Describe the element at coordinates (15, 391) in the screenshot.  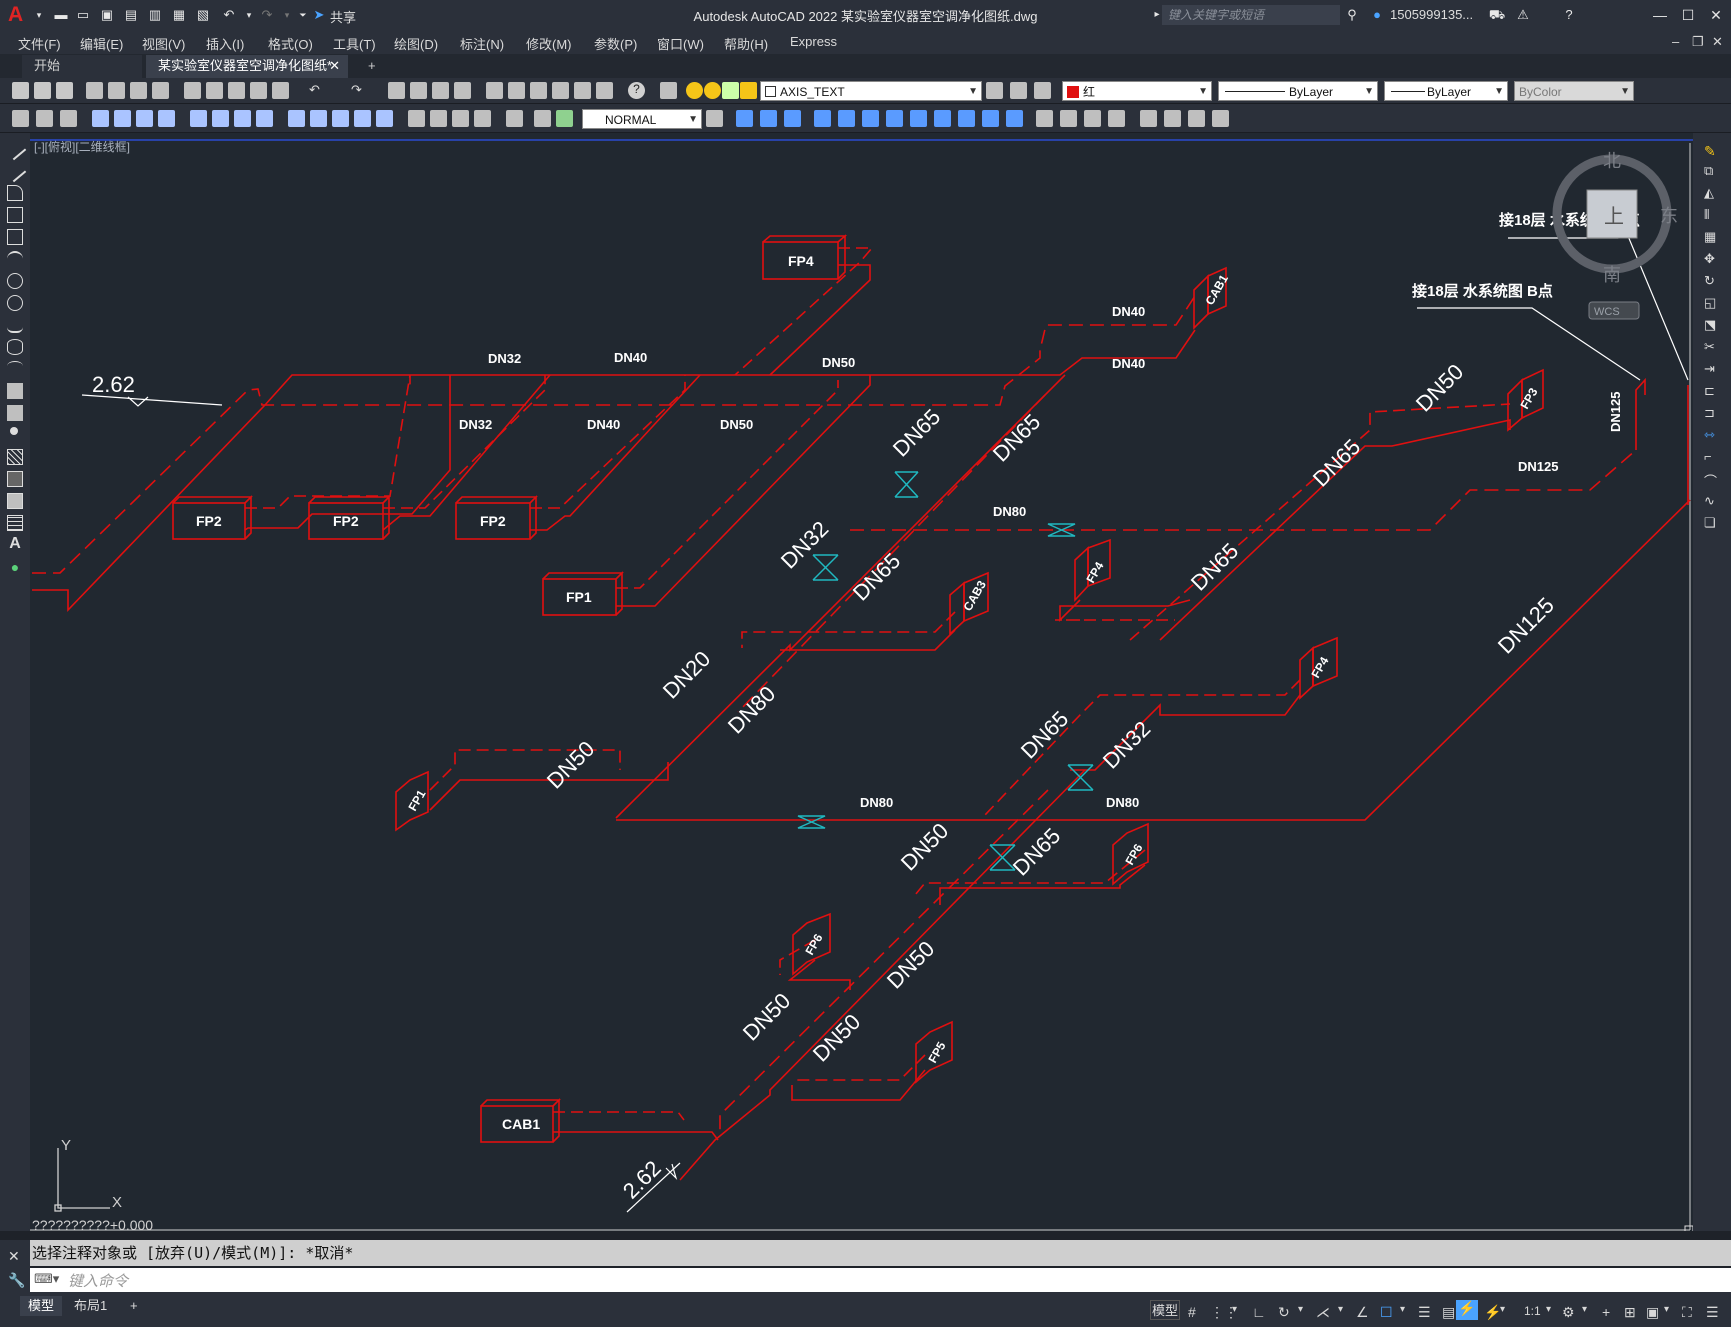
I see `insert-block-icon` at that location.